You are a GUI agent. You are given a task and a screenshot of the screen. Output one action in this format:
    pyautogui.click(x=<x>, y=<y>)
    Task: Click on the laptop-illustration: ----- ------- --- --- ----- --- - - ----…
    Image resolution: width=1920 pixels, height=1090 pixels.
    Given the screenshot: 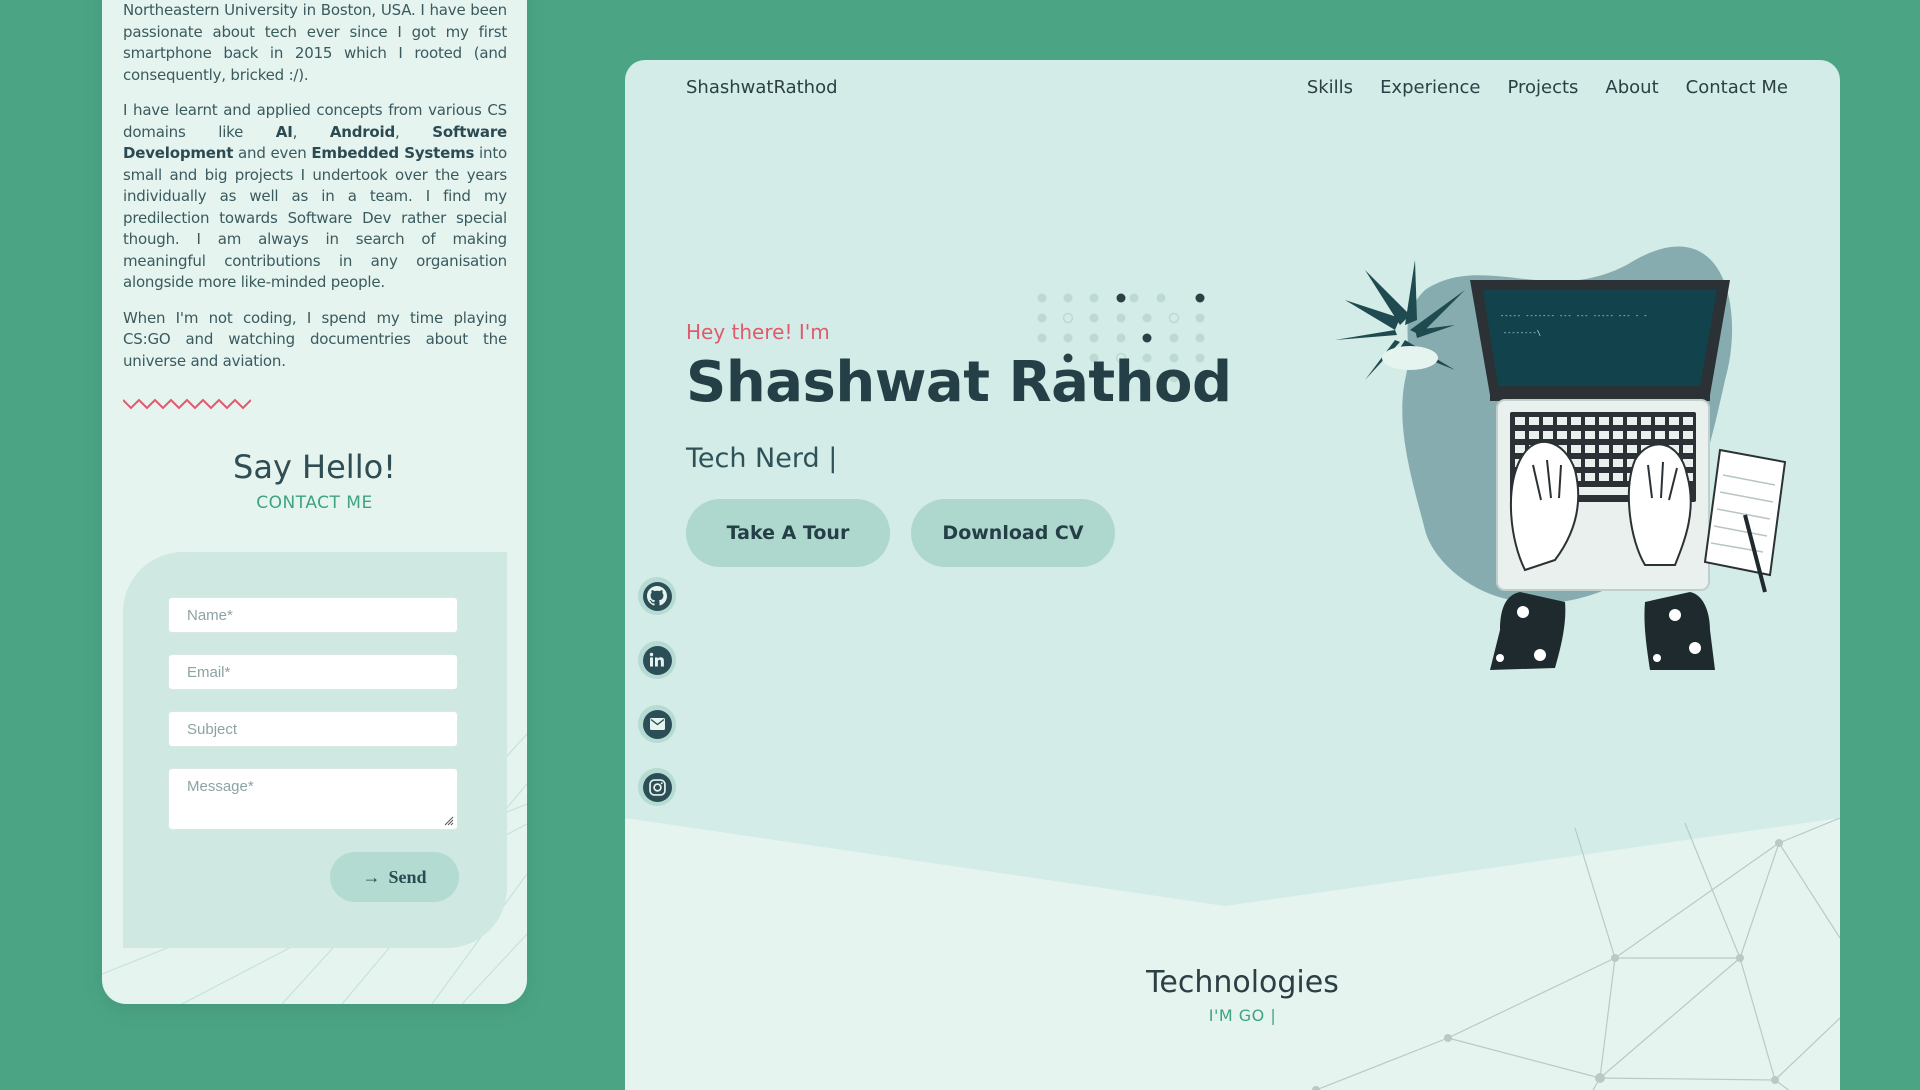 What is the action you would take?
    pyautogui.click(x=1561, y=458)
    